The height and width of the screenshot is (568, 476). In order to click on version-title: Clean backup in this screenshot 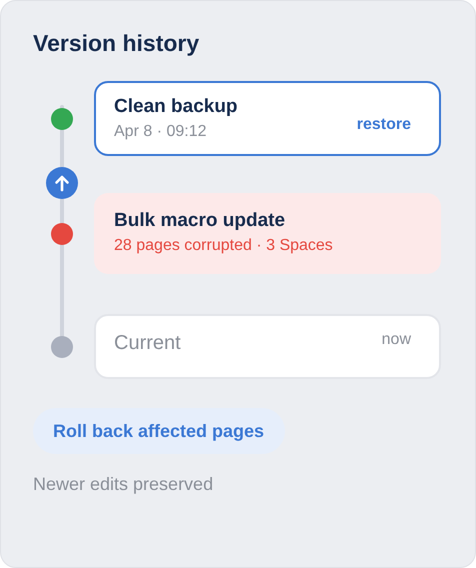, I will do `click(176, 107)`.